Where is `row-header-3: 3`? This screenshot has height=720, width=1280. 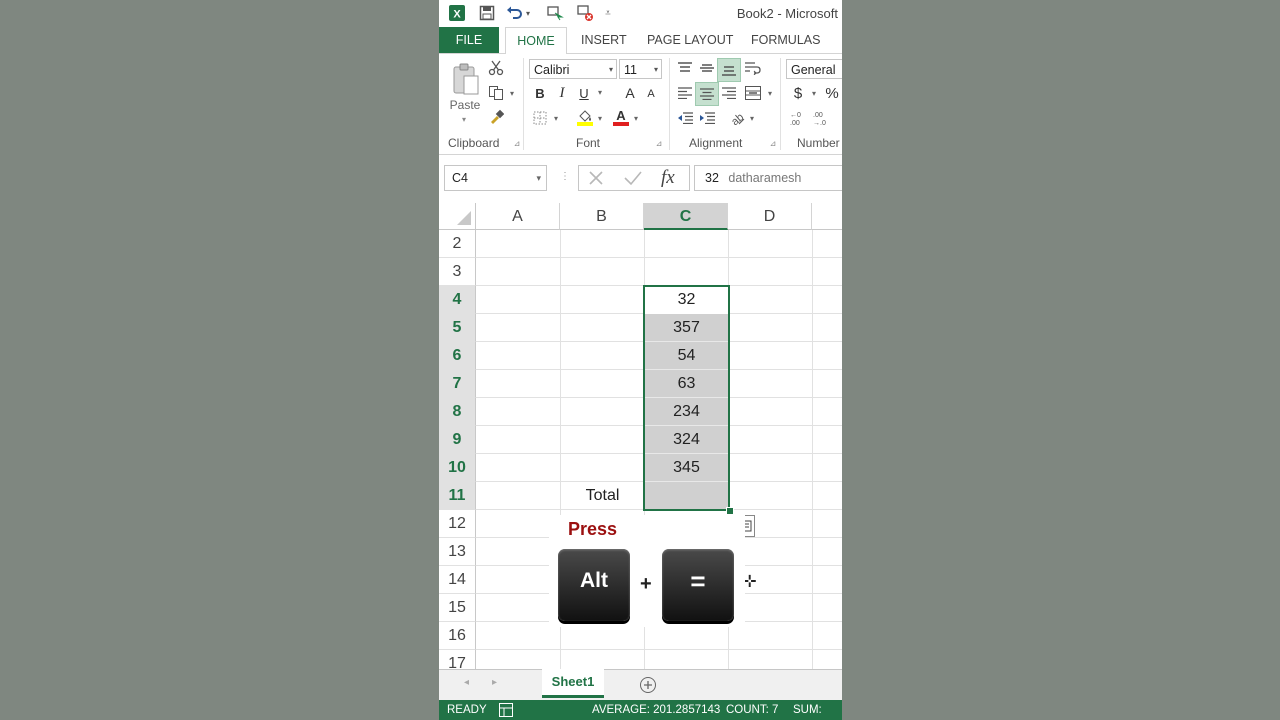 row-header-3: 3 is located at coordinates (457, 272).